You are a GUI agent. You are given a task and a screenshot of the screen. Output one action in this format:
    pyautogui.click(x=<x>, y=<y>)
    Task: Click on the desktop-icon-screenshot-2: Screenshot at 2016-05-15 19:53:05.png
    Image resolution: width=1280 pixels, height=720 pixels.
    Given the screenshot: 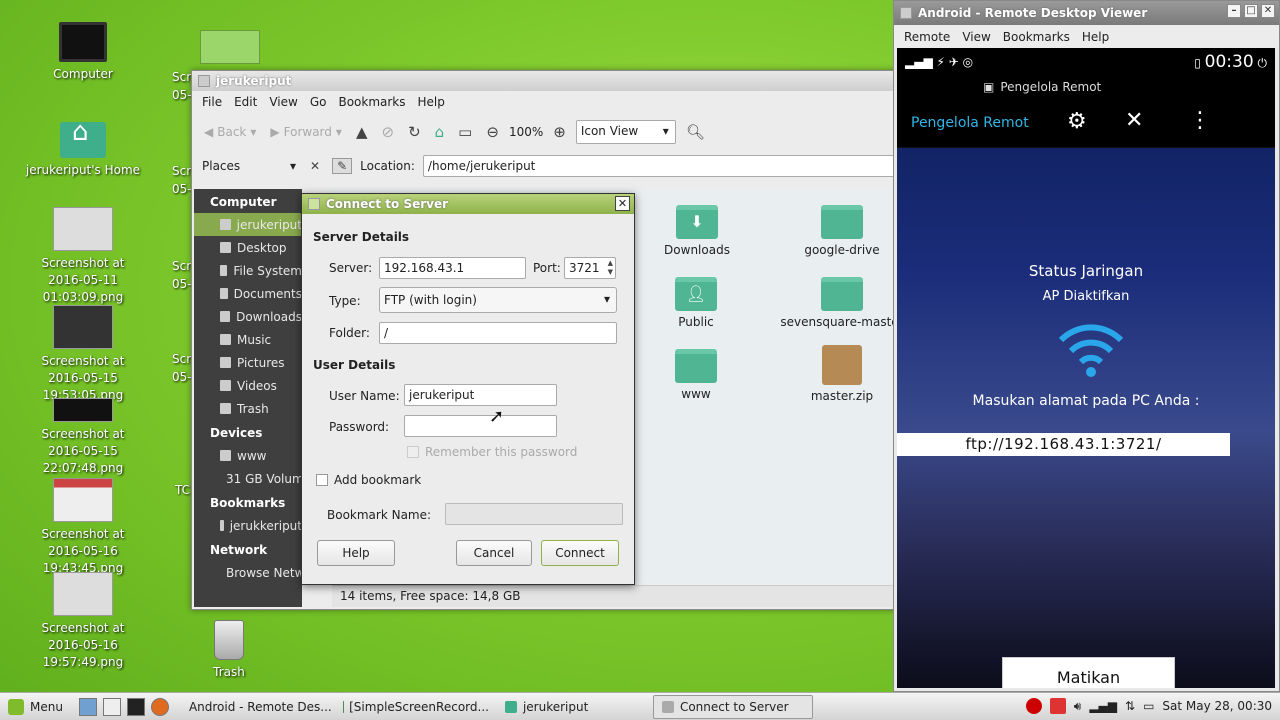 What is the action you would take?
    pyautogui.click(x=83, y=354)
    